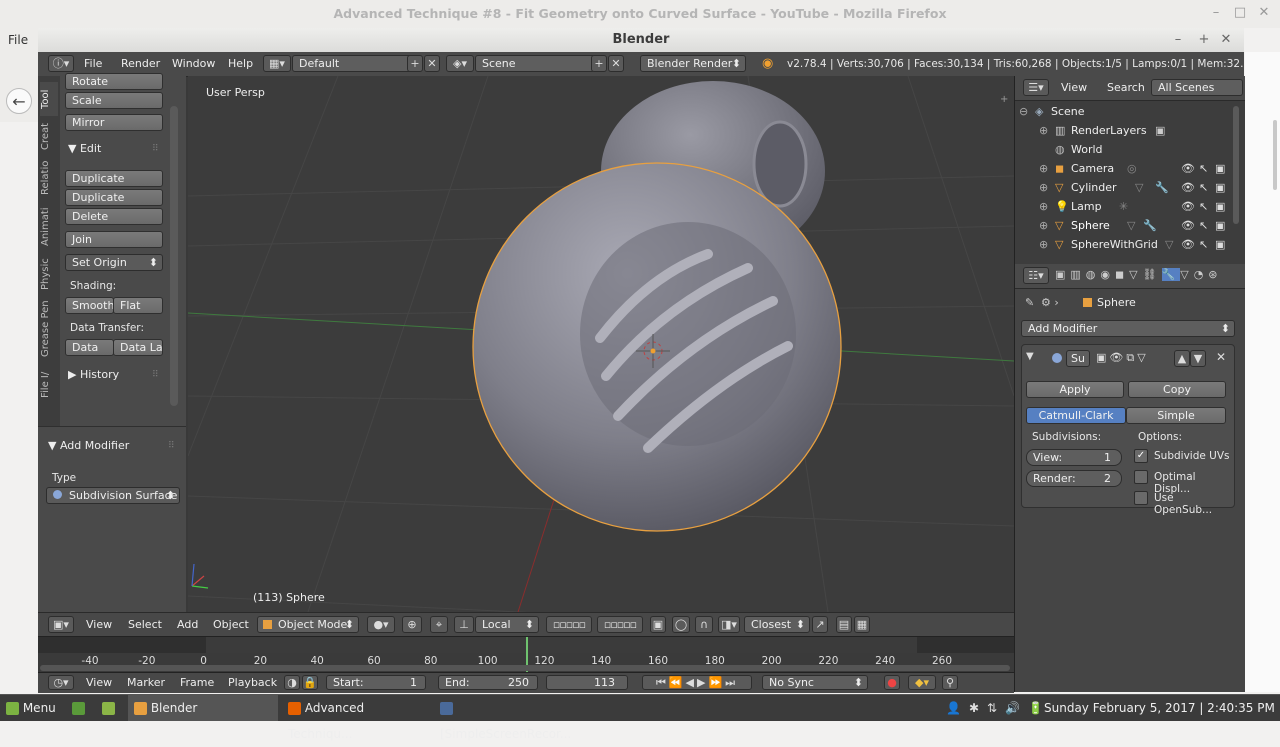 The image size is (1280, 747). What do you see at coordinates (535, 63) in the screenshot?
I see `scene-field: Scene` at bounding box center [535, 63].